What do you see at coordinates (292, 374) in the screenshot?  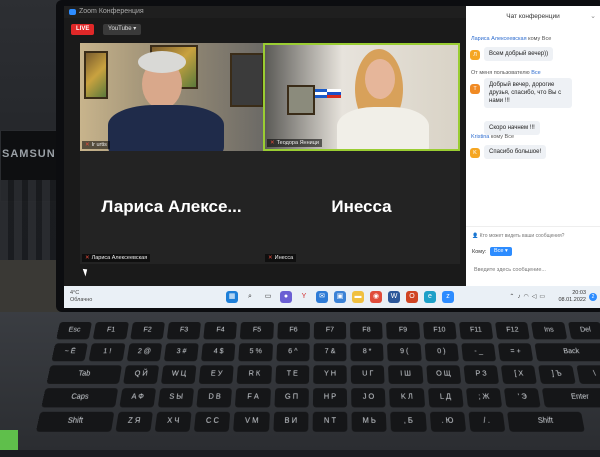 I see `key: T Е` at bounding box center [292, 374].